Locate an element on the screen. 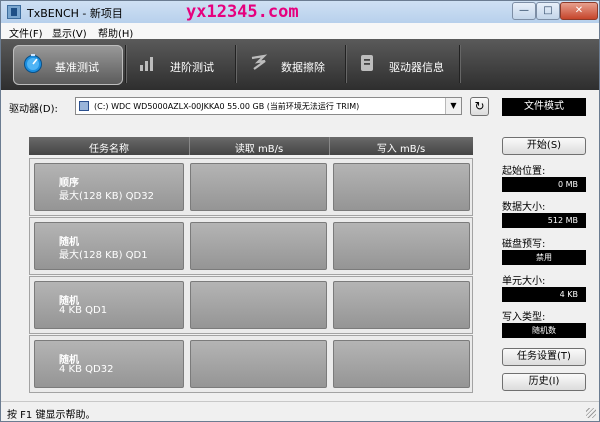 The image size is (600, 422). tab-label: 进阶测试 is located at coordinates (192, 67).